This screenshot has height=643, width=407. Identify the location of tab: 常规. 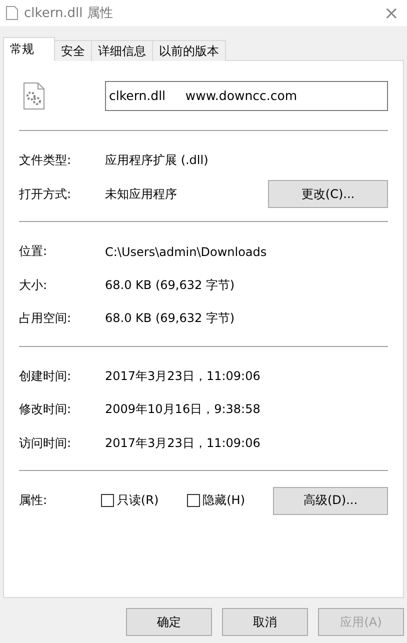
(29, 49).